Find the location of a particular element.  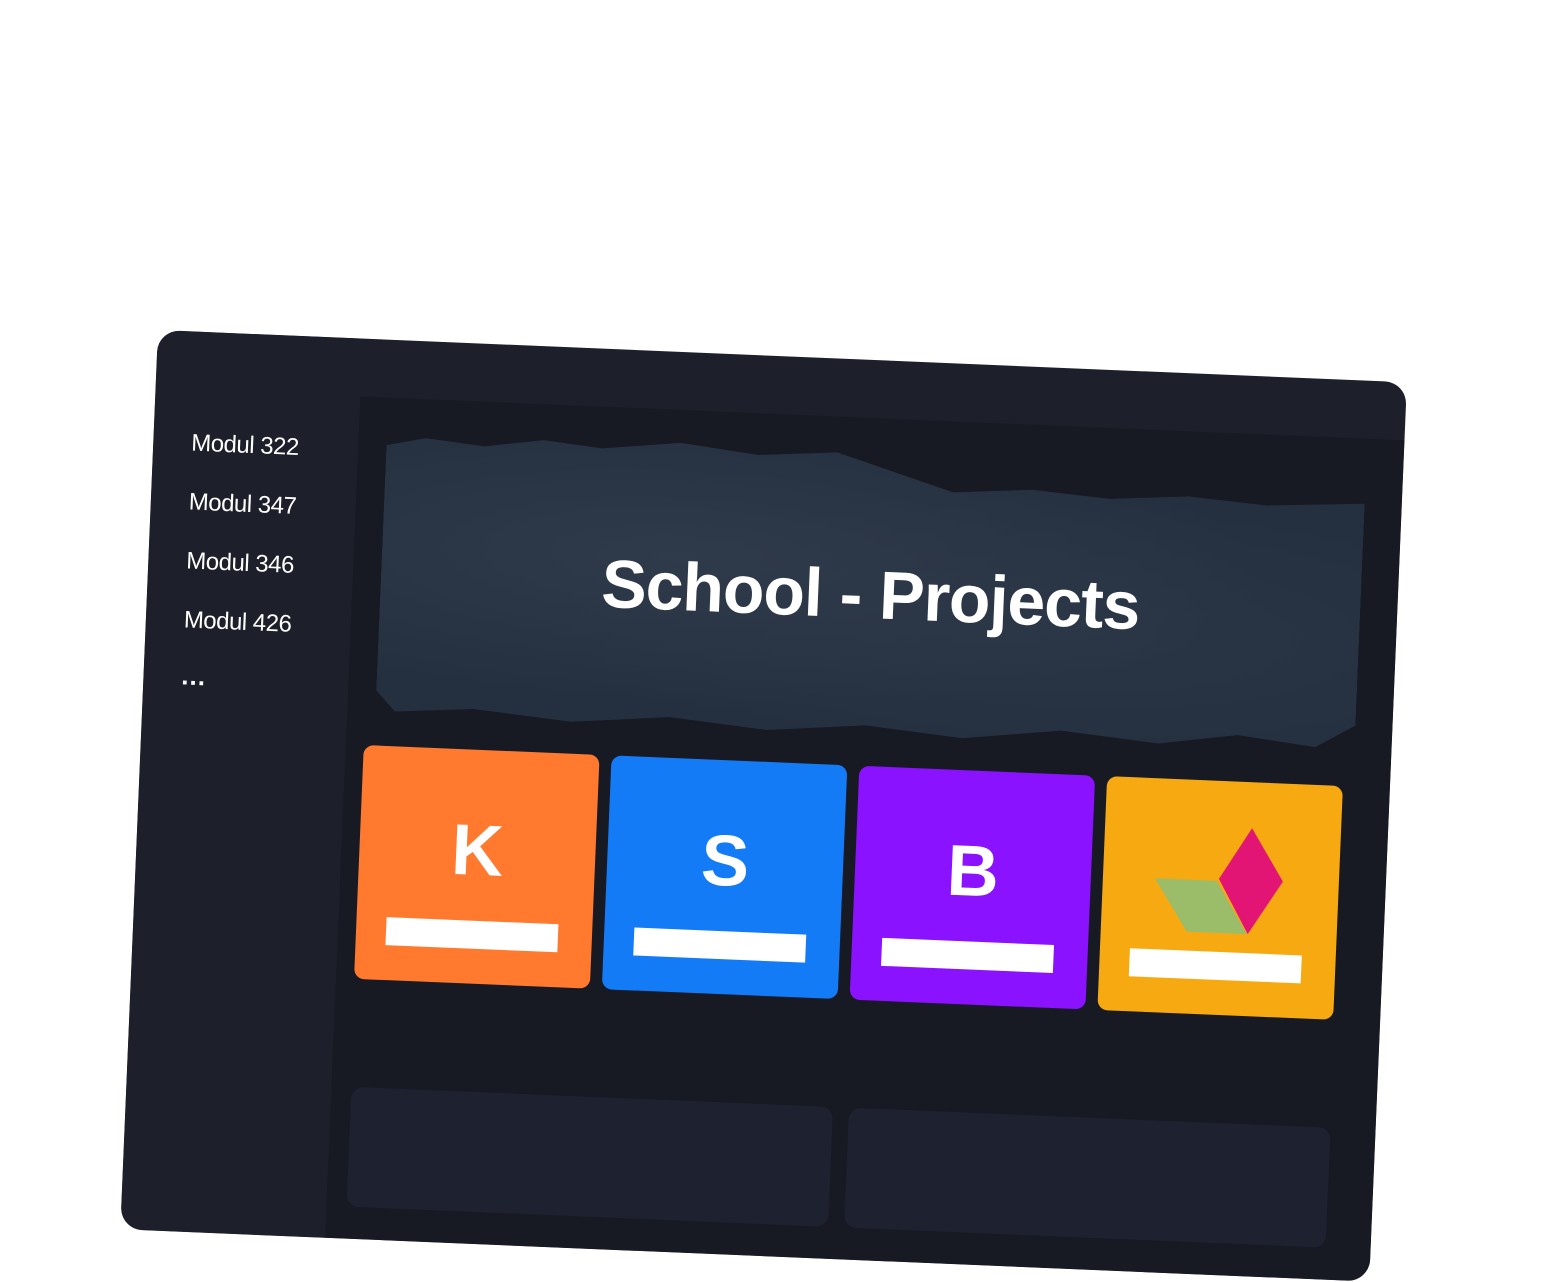

sidebar-item-modul-347: Modul 347 is located at coordinates (242, 519).